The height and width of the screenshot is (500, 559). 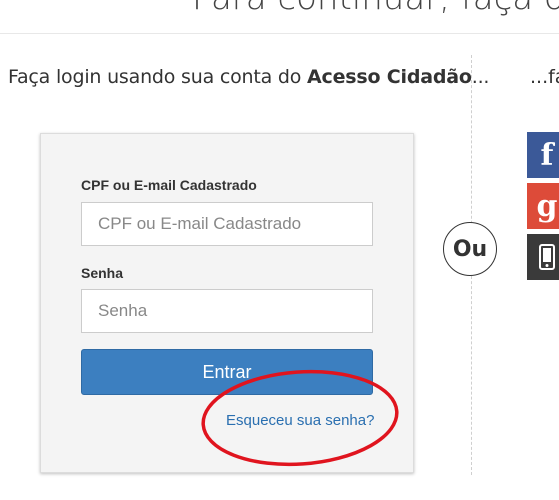 What do you see at coordinates (375, 9) in the screenshot?
I see `page-heading: Para continuar, faça o` at bounding box center [375, 9].